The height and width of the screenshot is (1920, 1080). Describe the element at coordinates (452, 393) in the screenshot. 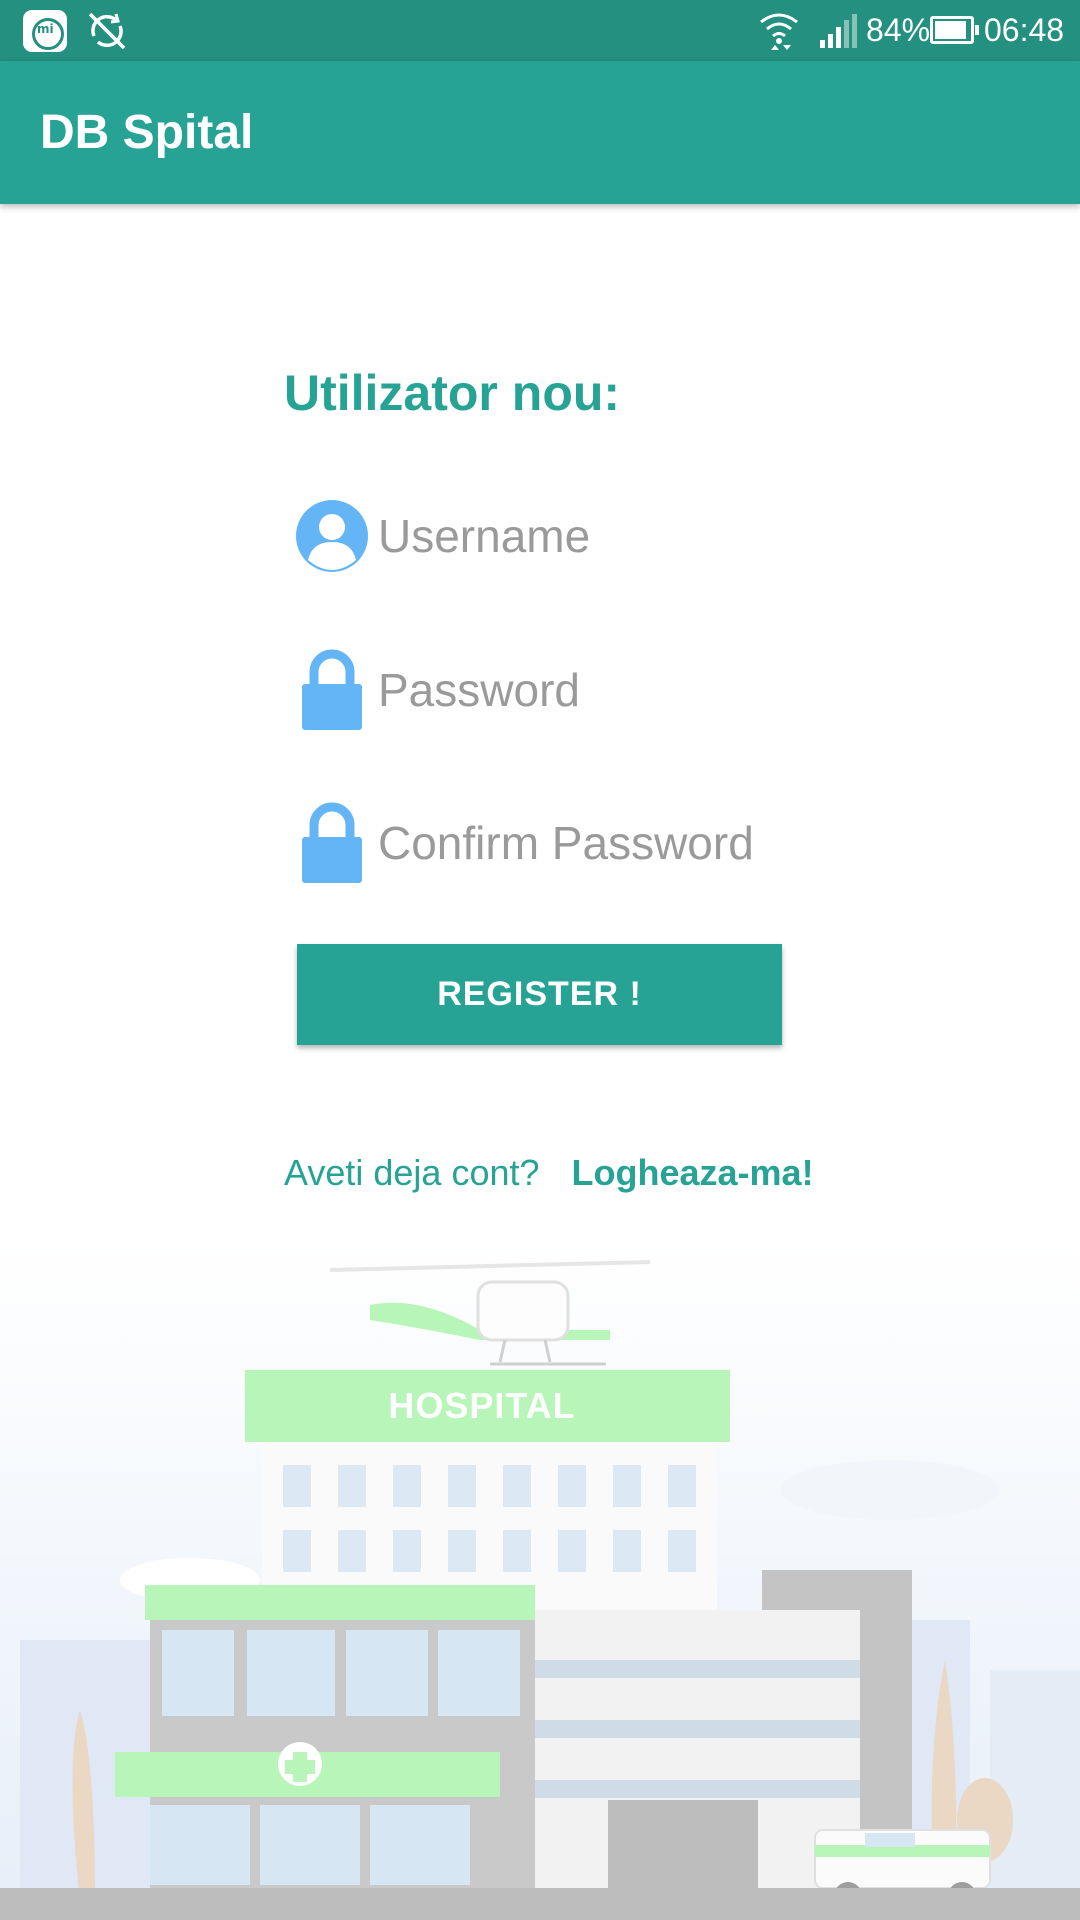

I see `form-heading: Utilizator nou:` at that location.